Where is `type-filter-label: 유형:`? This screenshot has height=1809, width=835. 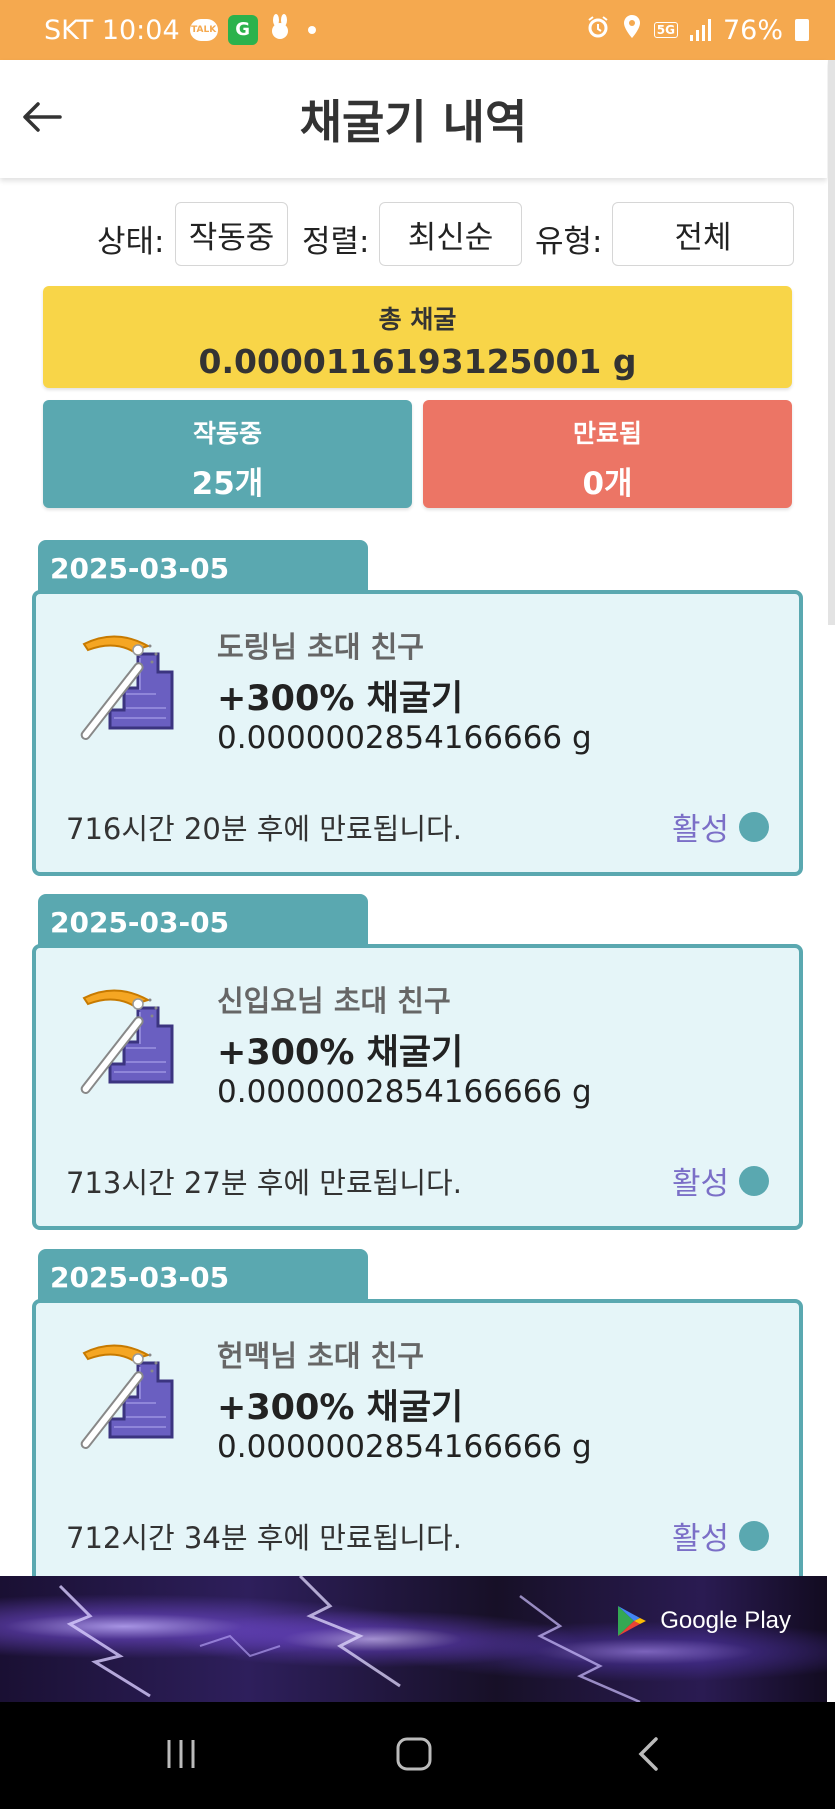
type-filter-label: 유형: is located at coordinates (569, 242).